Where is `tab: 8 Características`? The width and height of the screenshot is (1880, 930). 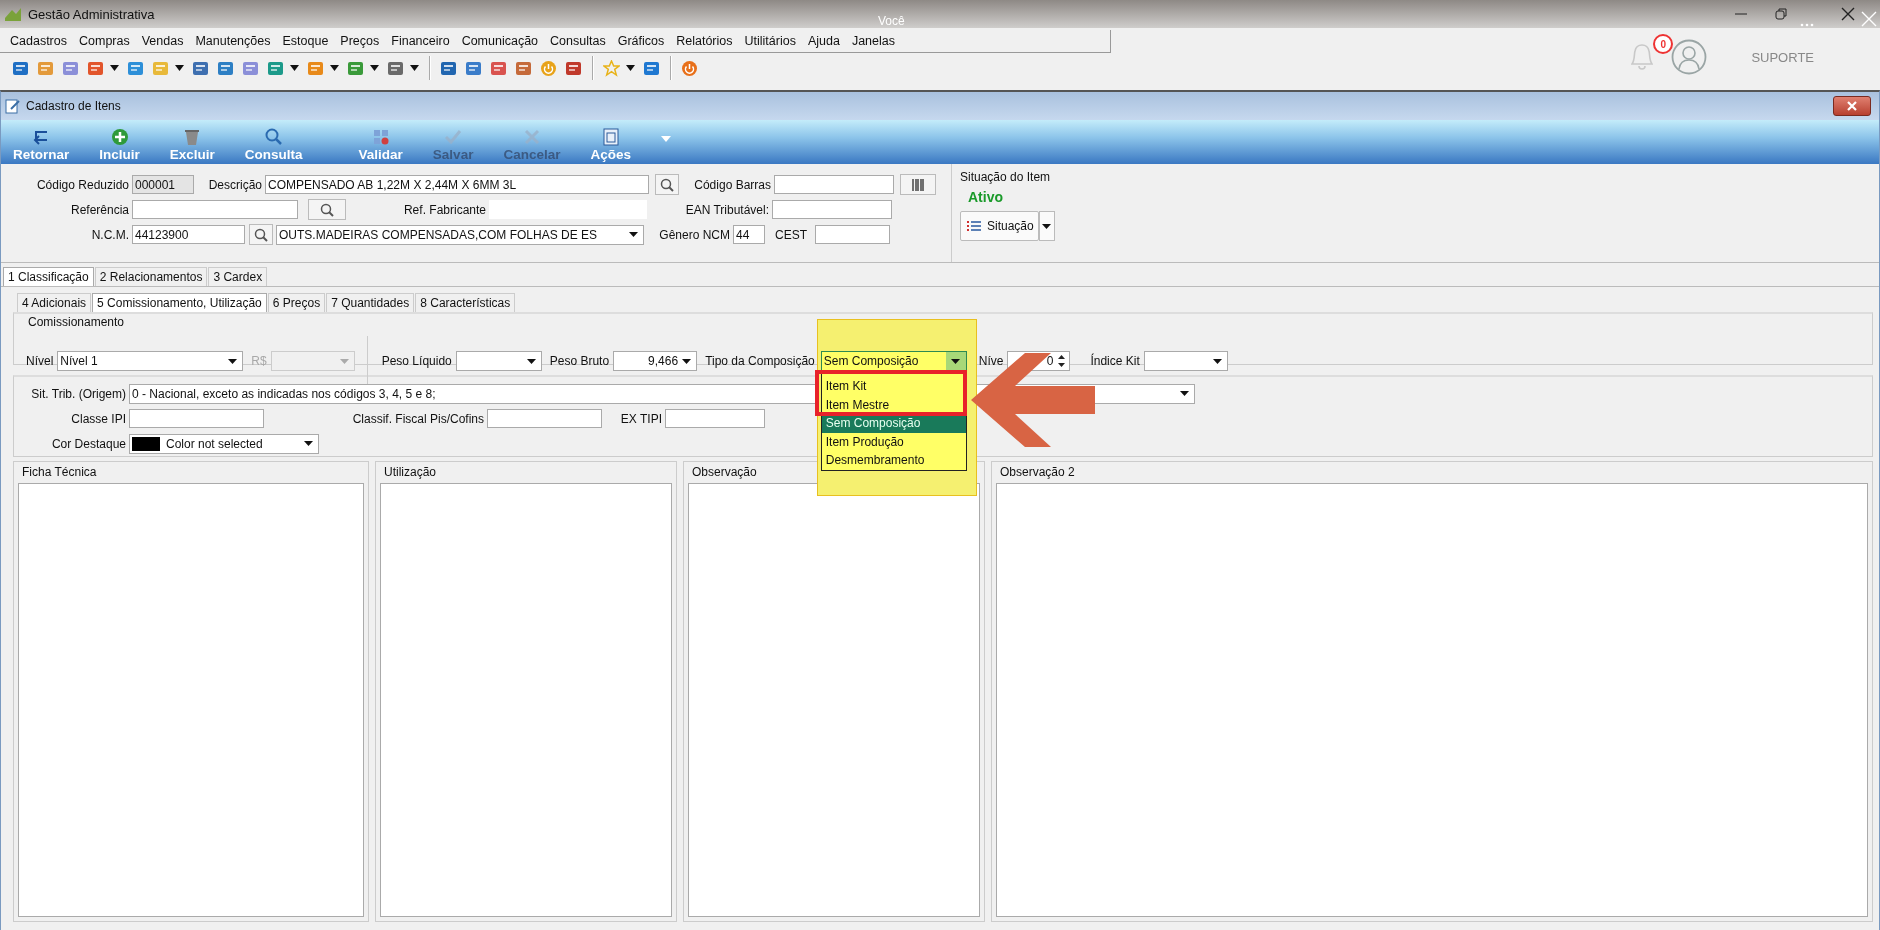
tab: 8 Características is located at coordinates (465, 302).